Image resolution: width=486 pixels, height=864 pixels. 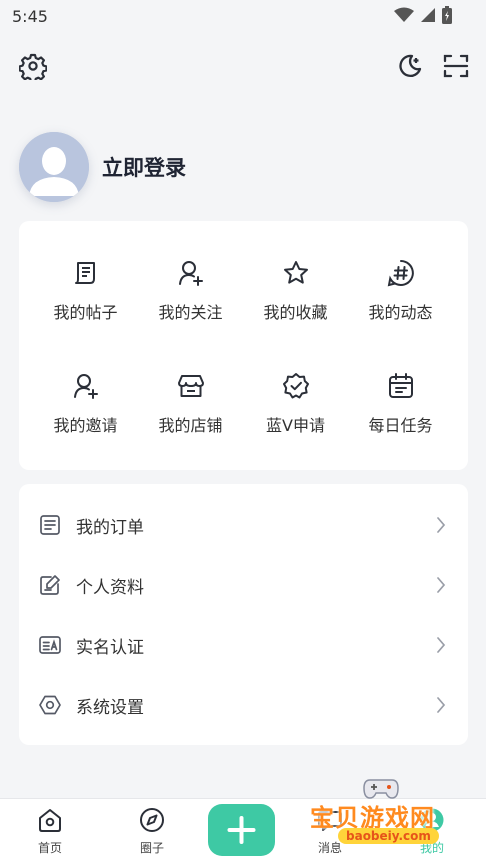 I want to click on nav-label: 首页, so click(x=49, y=848).